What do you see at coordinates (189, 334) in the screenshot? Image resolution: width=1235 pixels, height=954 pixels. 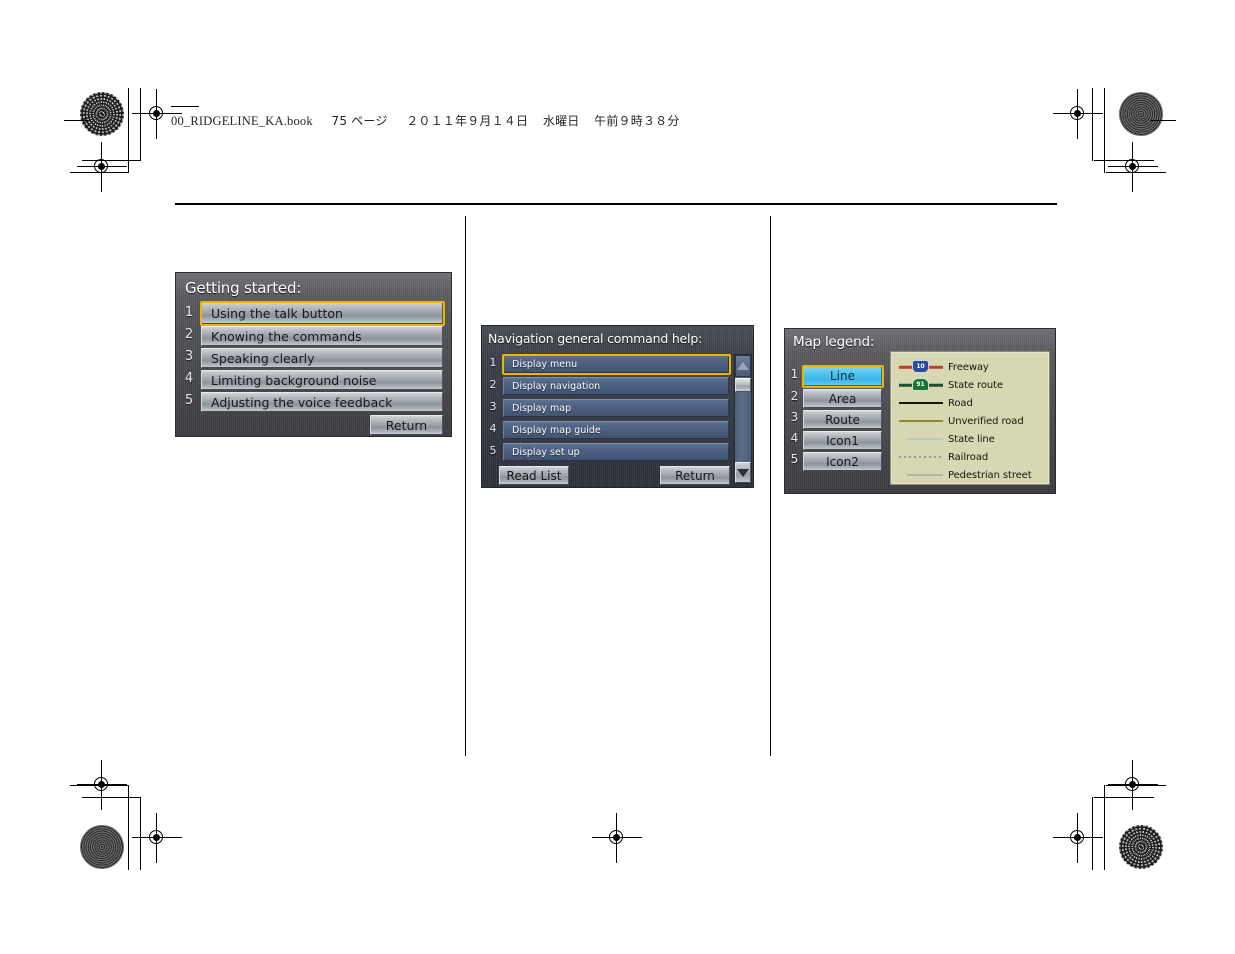 I see `getting-started-row-number: 2` at bounding box center [189, 334].